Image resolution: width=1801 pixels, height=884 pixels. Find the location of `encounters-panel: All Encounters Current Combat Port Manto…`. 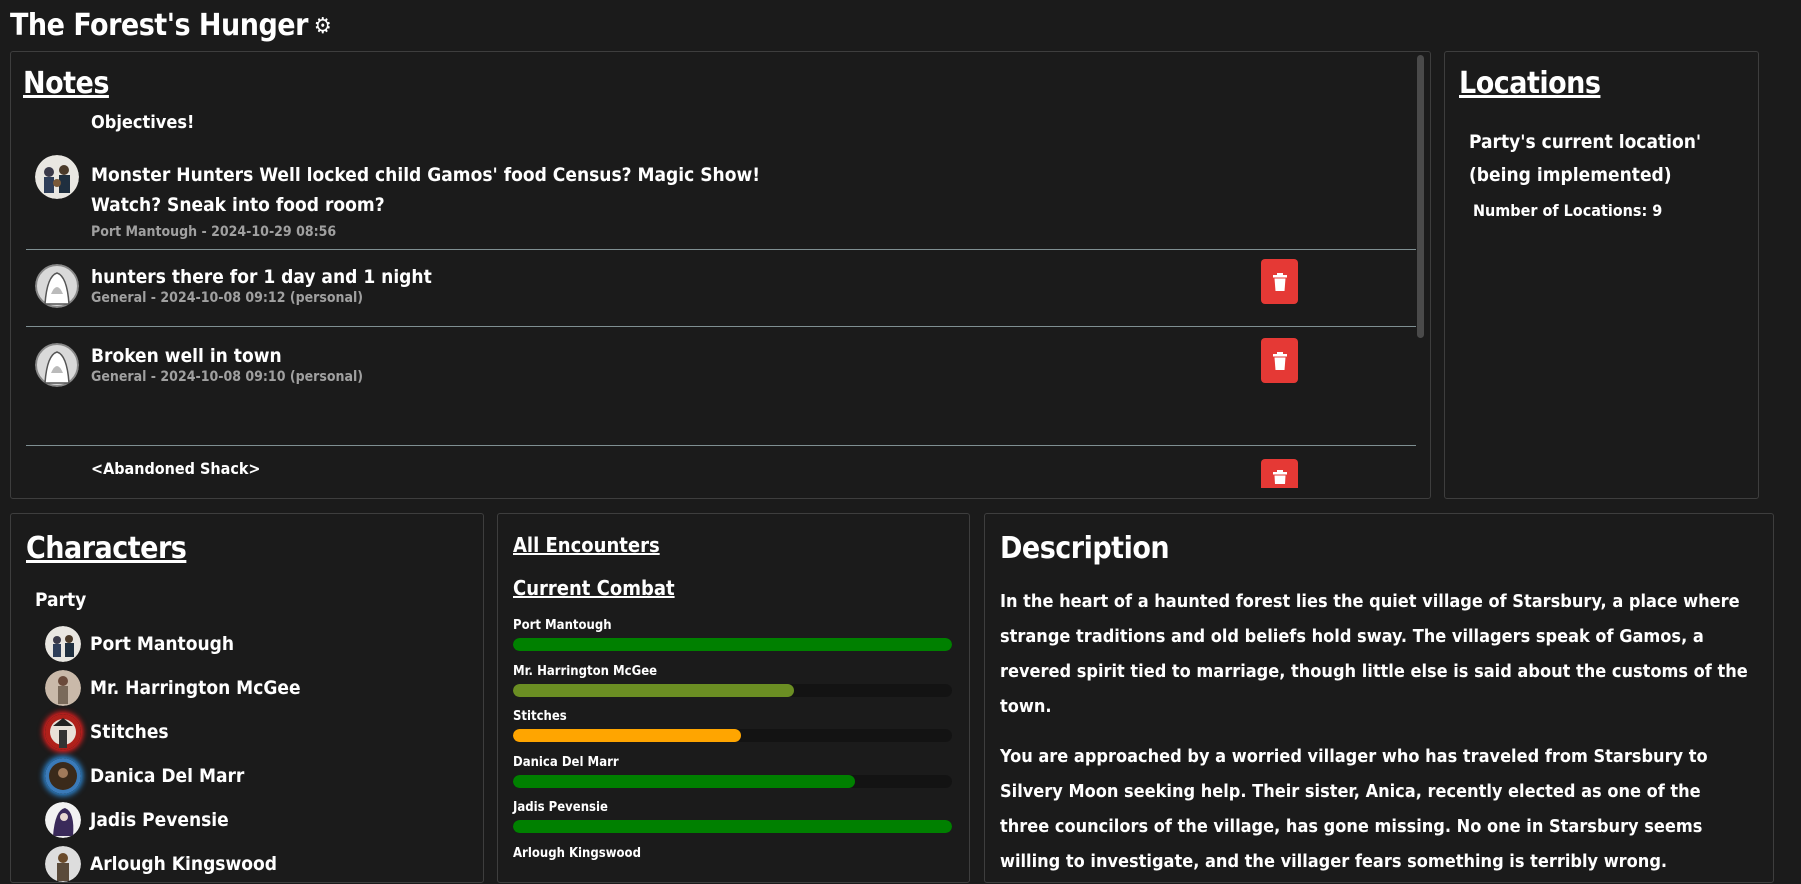

encounters-panel: All Encounters Current Combat Port Manto… is located at coordinates (733, 698).